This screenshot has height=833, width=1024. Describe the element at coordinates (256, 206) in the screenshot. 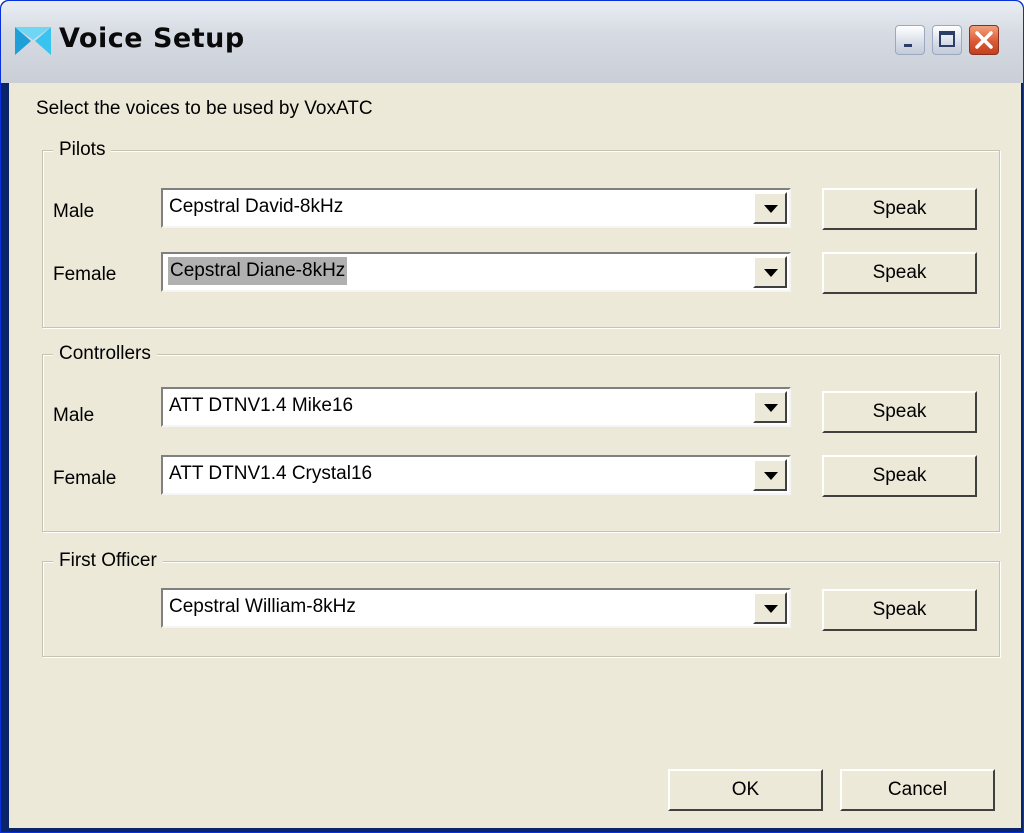

I see `pilots-male-voice-value: Cepstral David-8kHz` at that location.